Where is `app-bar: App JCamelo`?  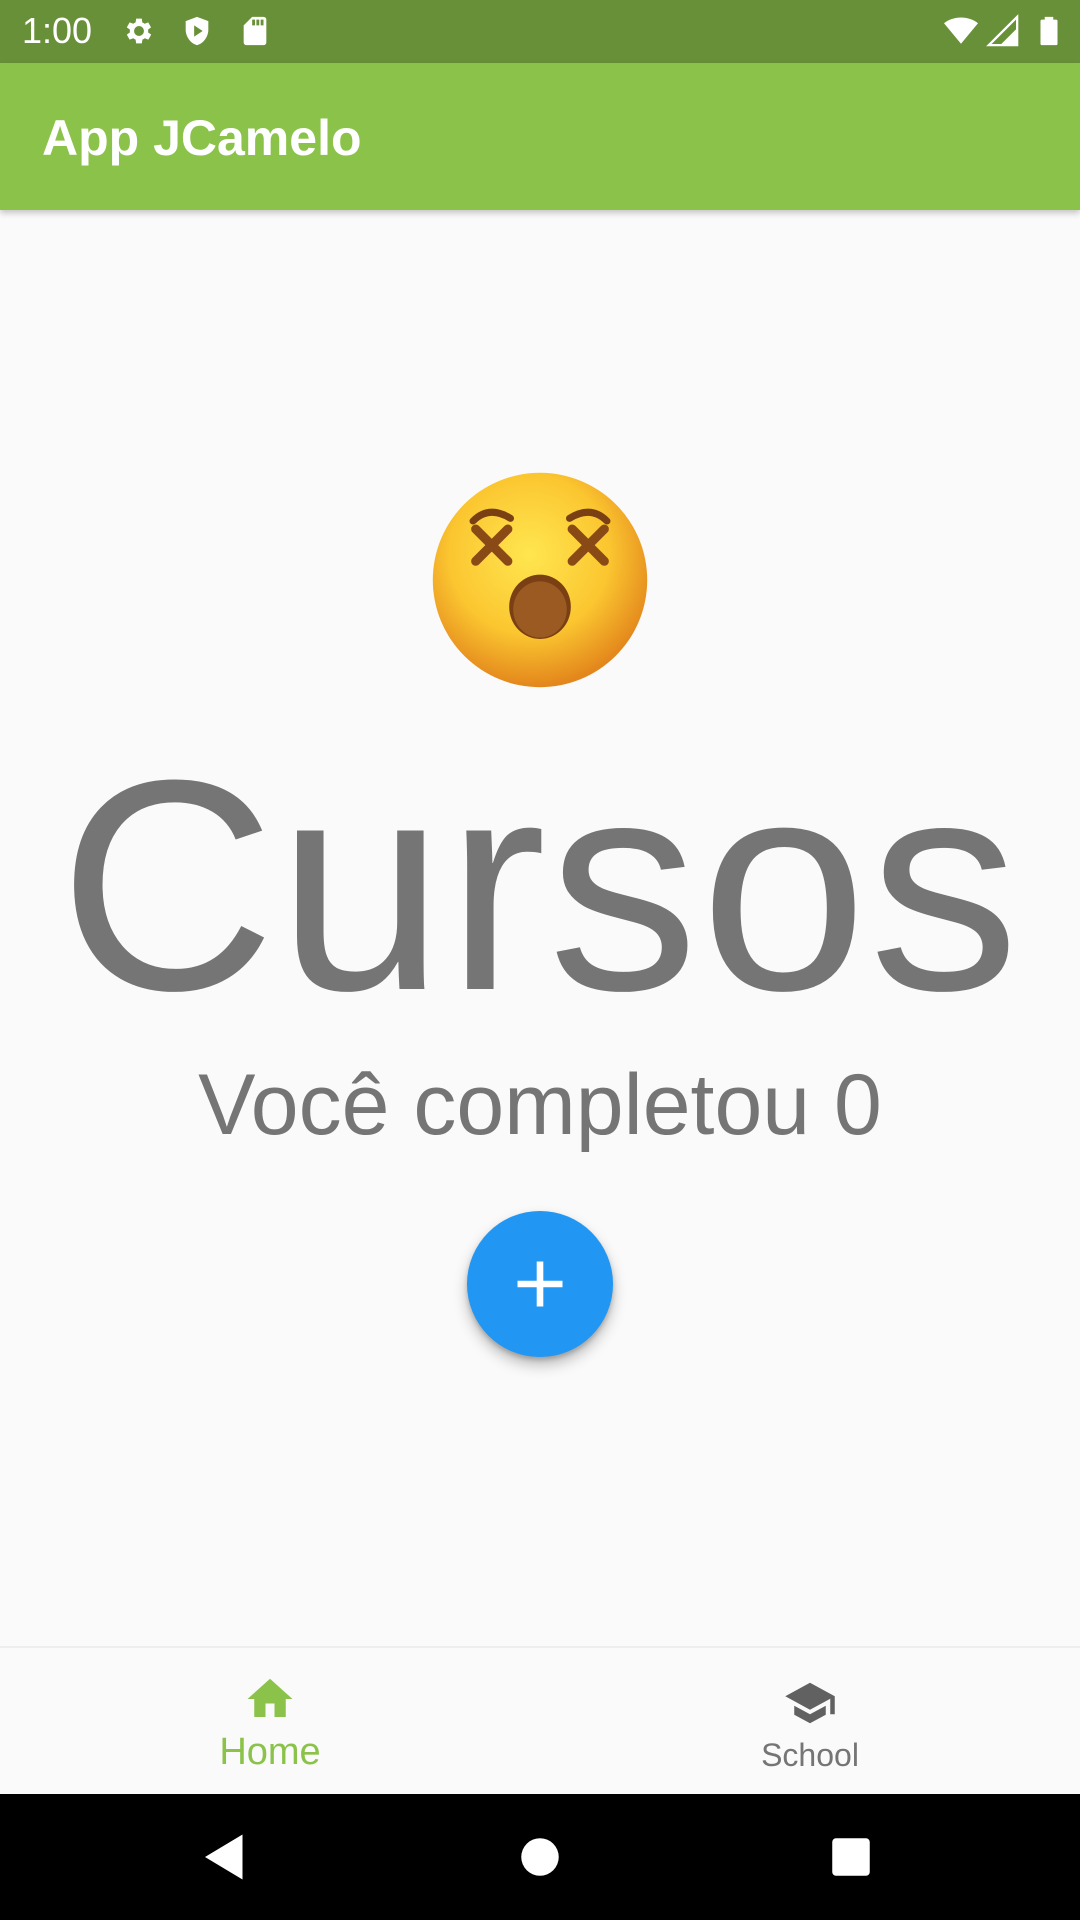
app-bar: App JCamelo is located at coordinates (540, 136).